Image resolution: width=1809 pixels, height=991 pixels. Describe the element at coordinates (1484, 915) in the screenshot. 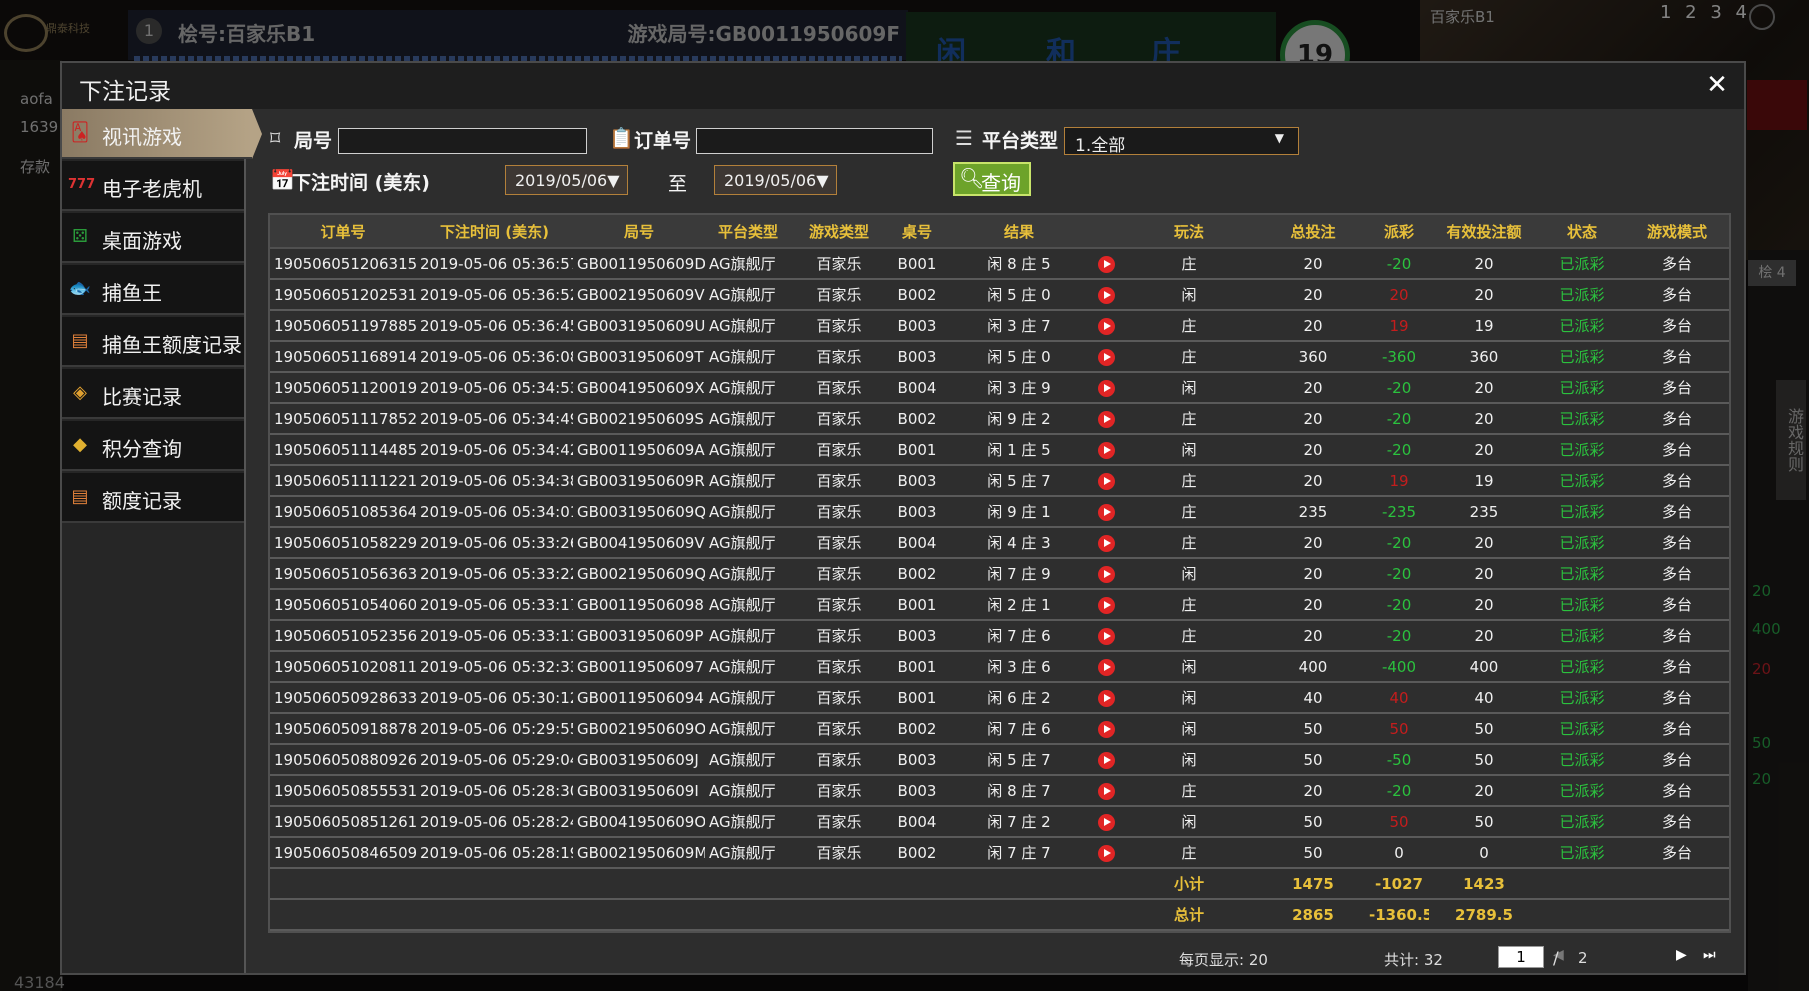

I see `total-row-valid-bet: 2789.5` at that location.